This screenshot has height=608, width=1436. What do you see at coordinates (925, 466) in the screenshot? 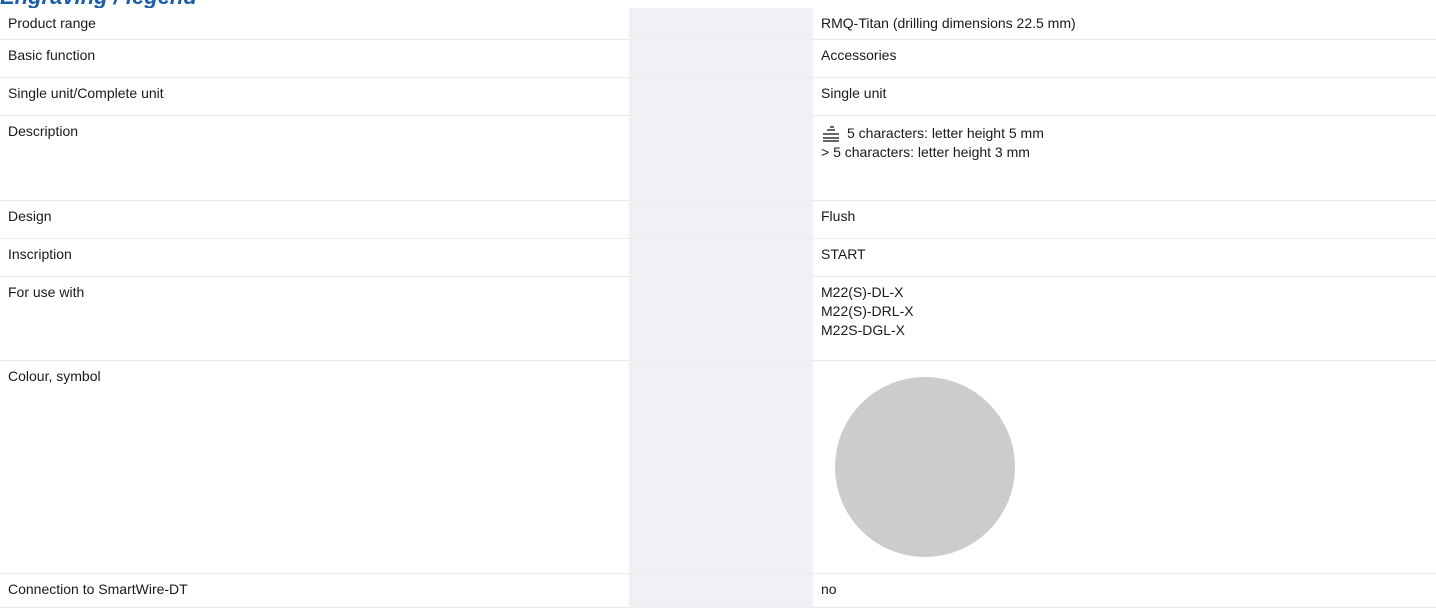
I see `colour-swatch` at bounding box center [925, 466].